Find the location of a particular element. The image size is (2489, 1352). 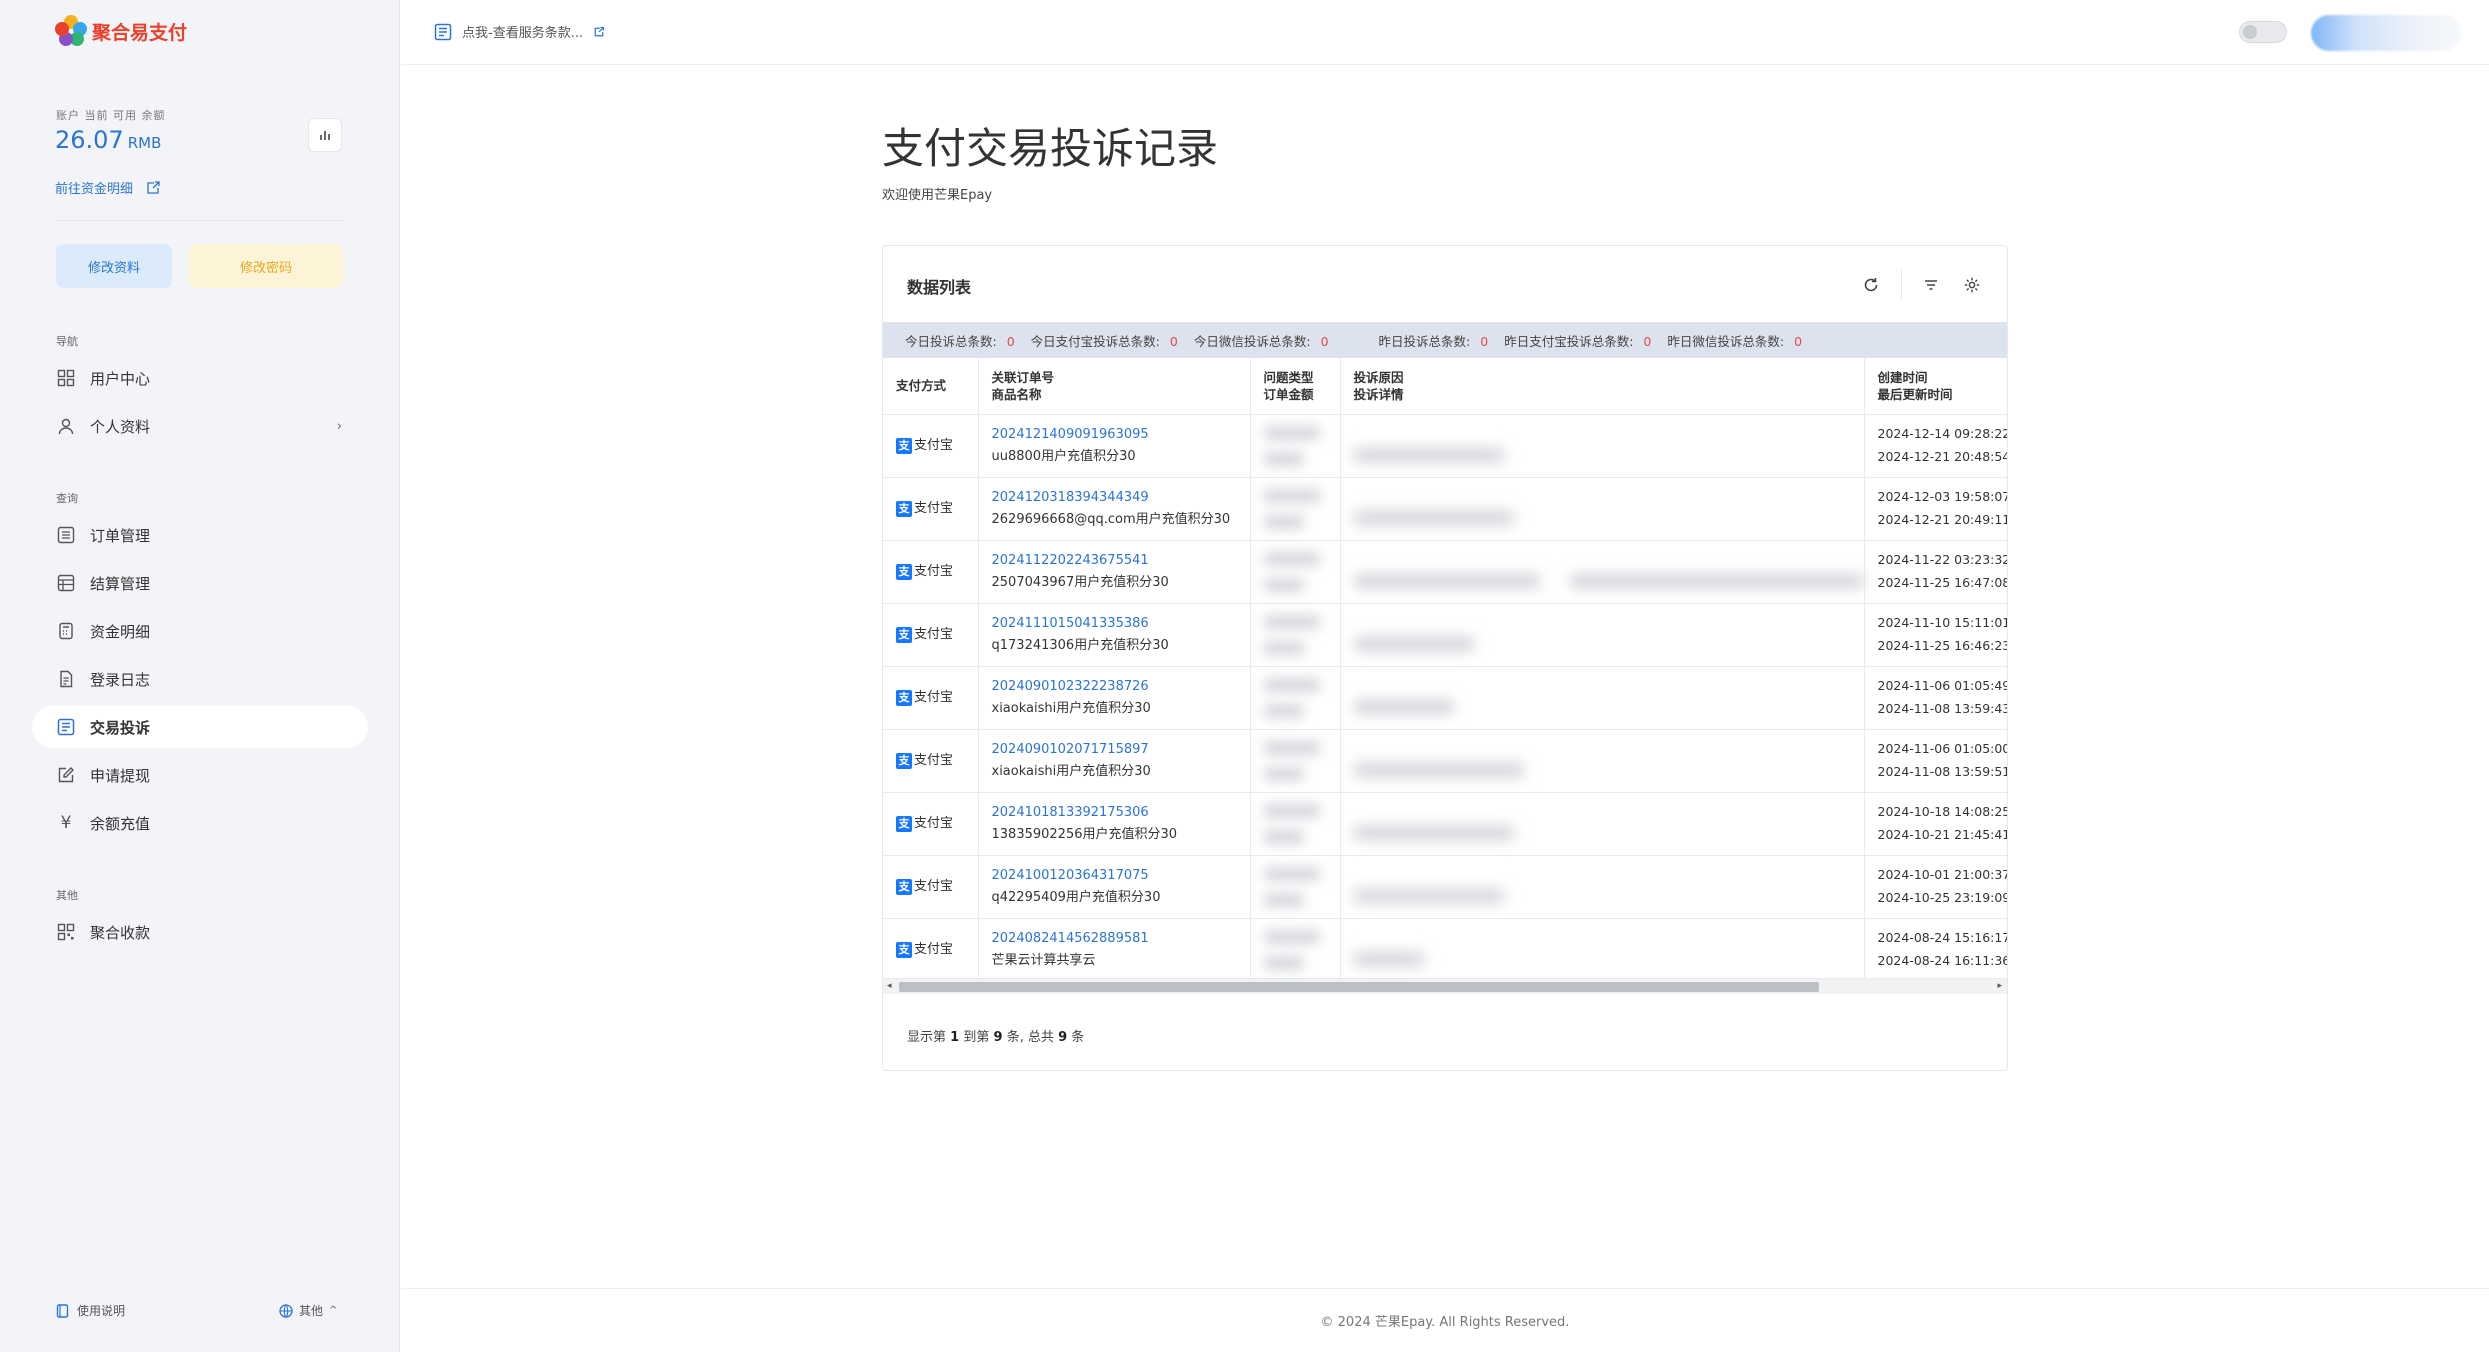

sidebar-item-login-log: 登录日志 is located at coordinates (200, 679).